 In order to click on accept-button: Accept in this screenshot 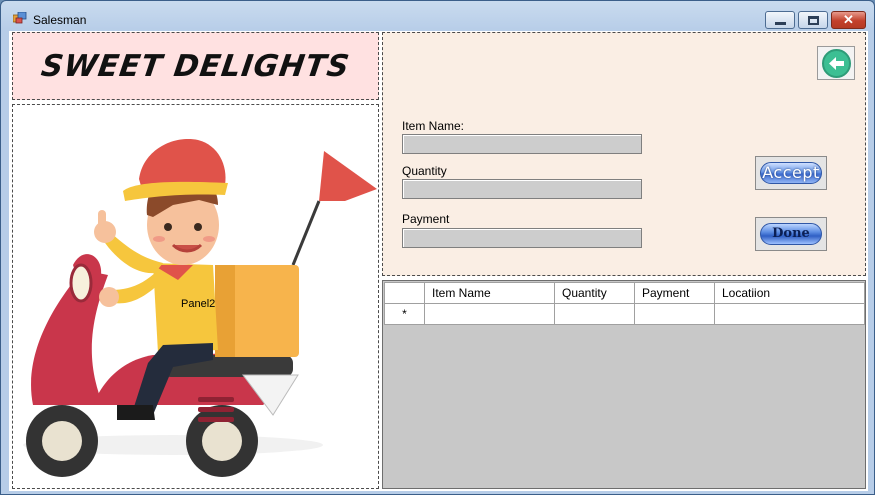, I will do `click(791, 173)`.